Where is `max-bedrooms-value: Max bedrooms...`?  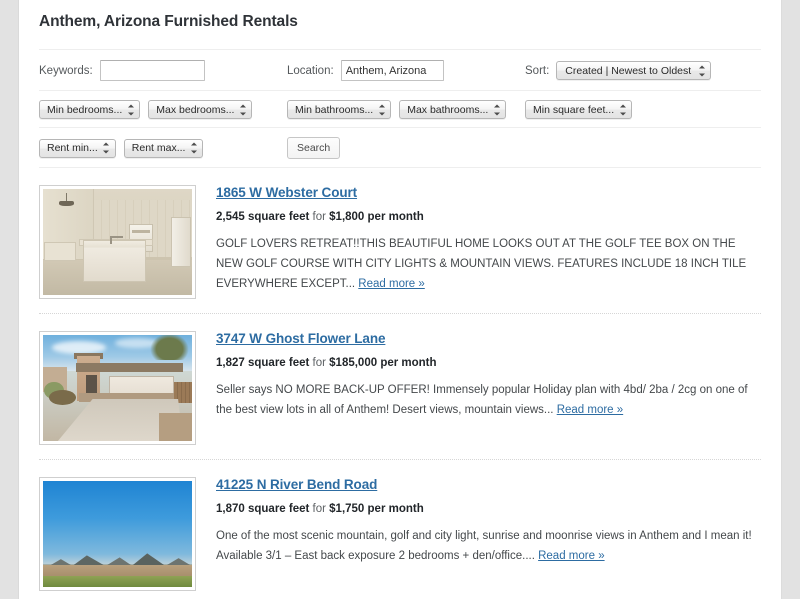
max-bedrooms-value: Max bedrooms... is located at coordinates (195, 109).